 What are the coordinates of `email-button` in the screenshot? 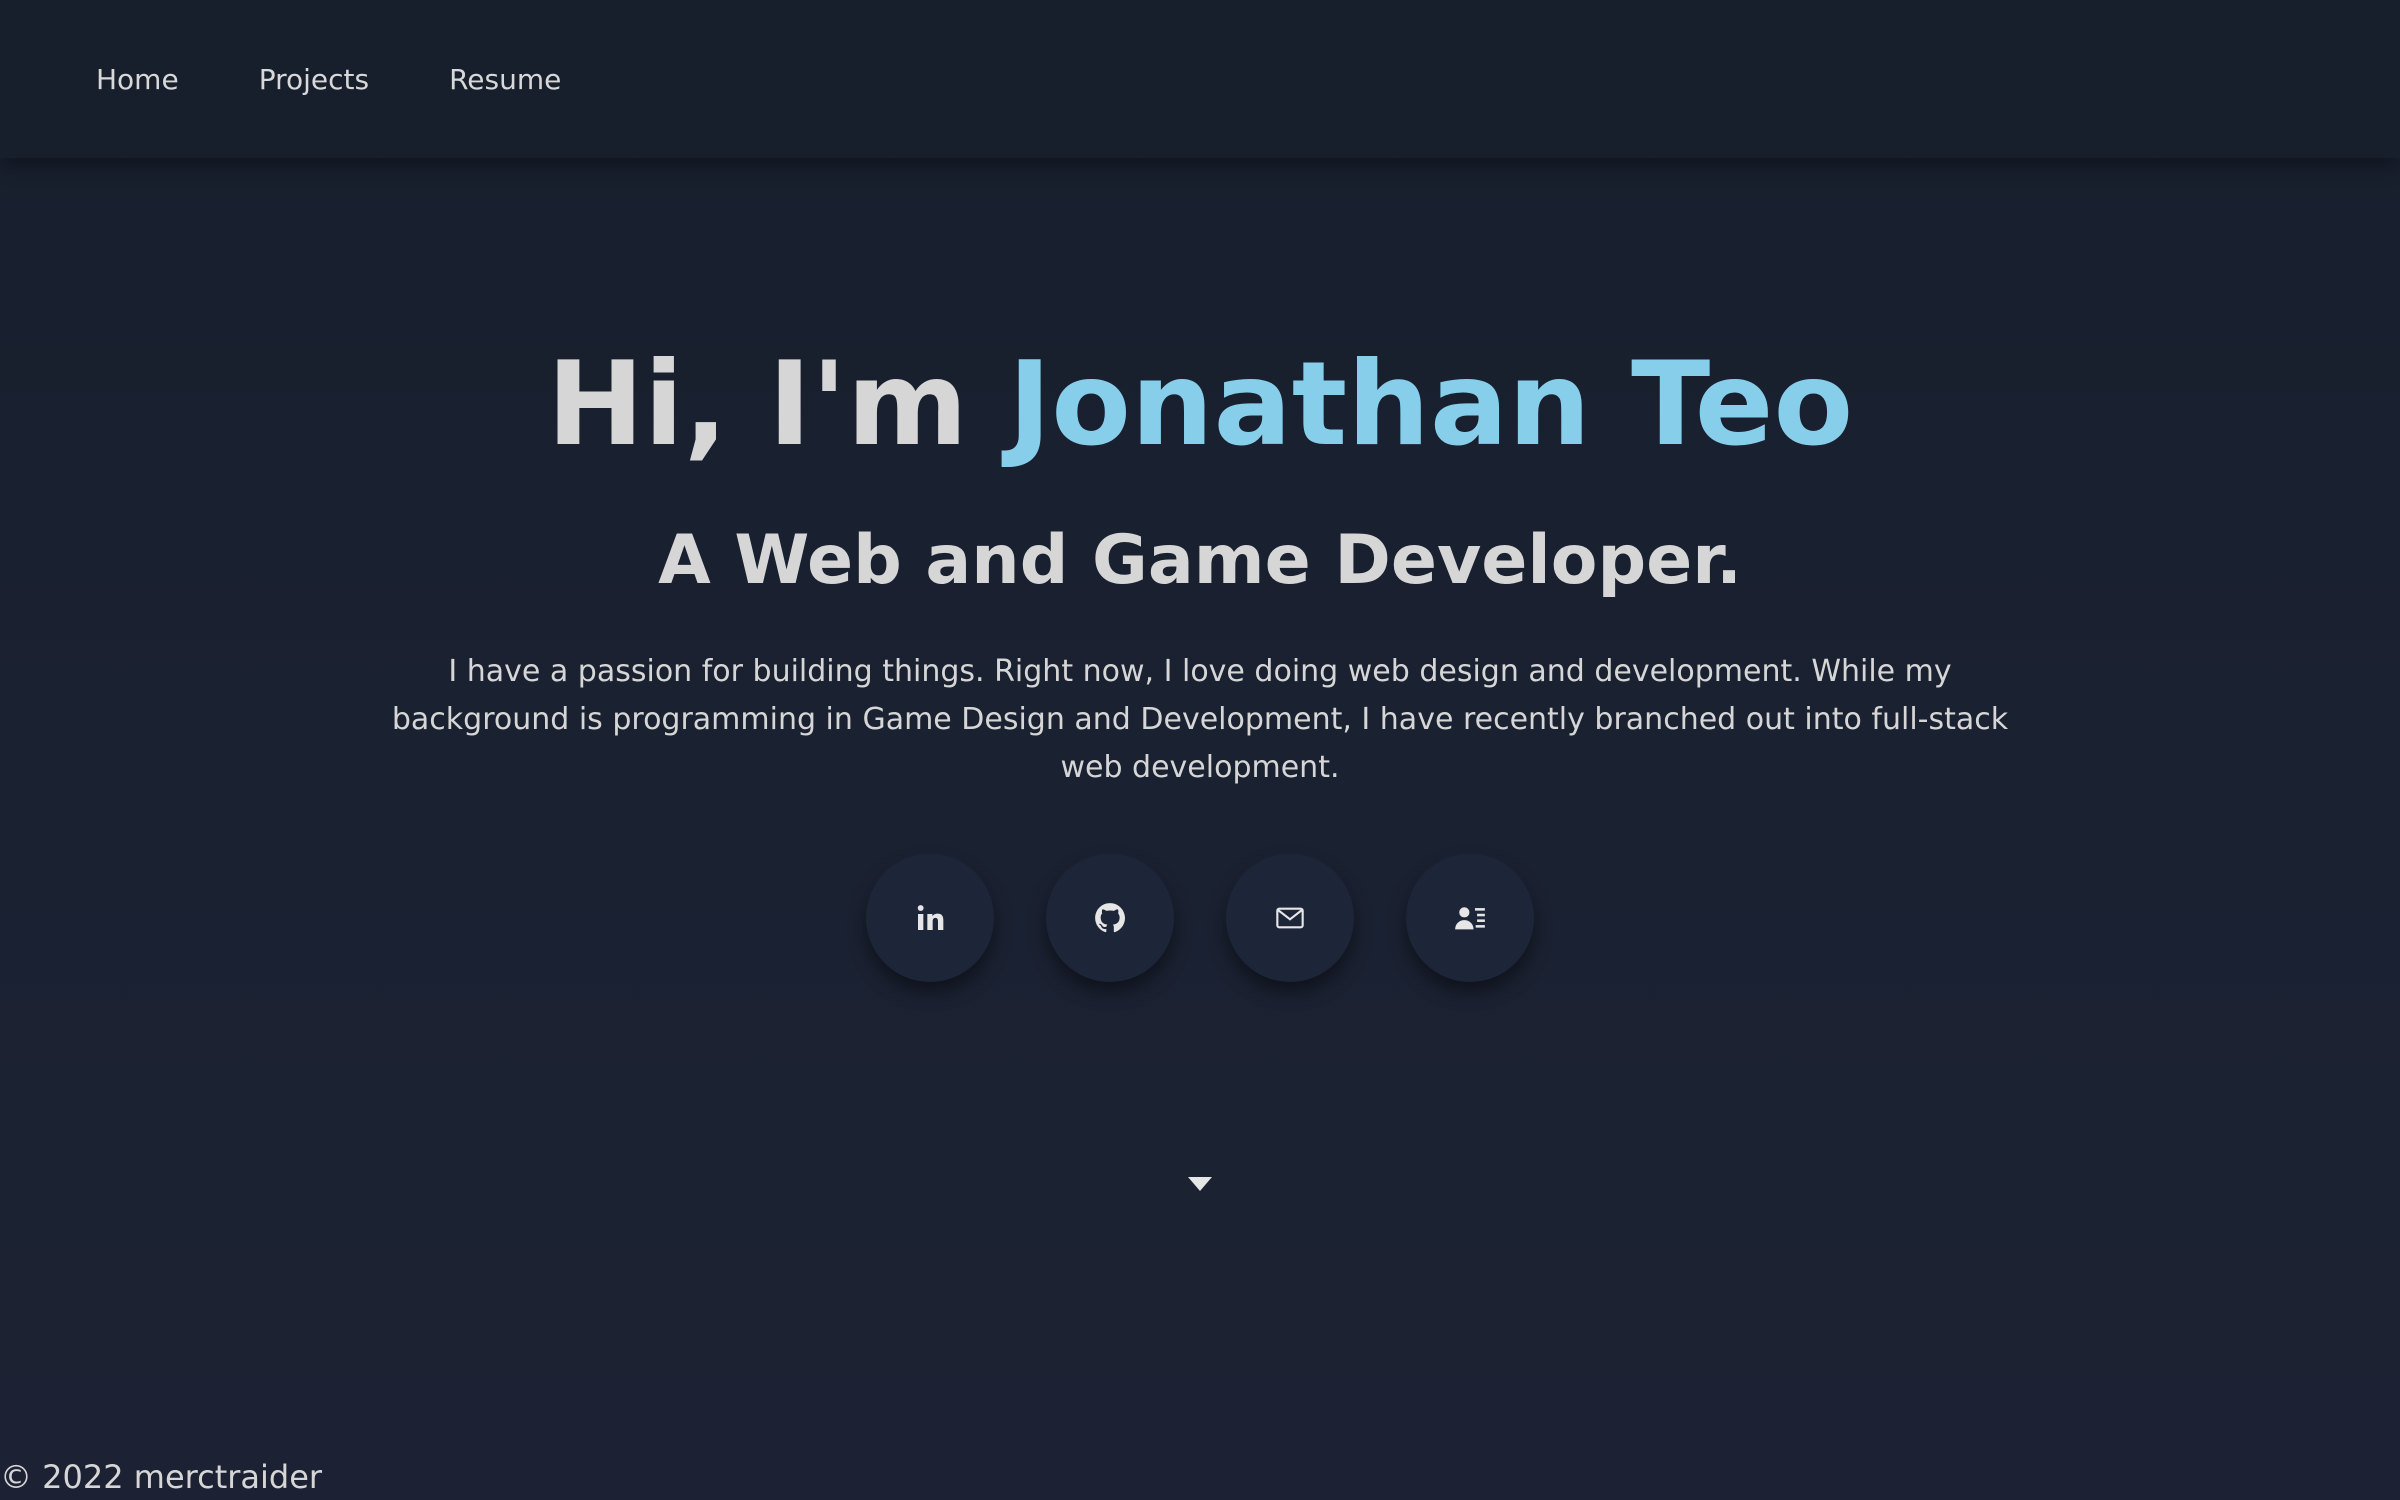 It's located at (1290, 918).